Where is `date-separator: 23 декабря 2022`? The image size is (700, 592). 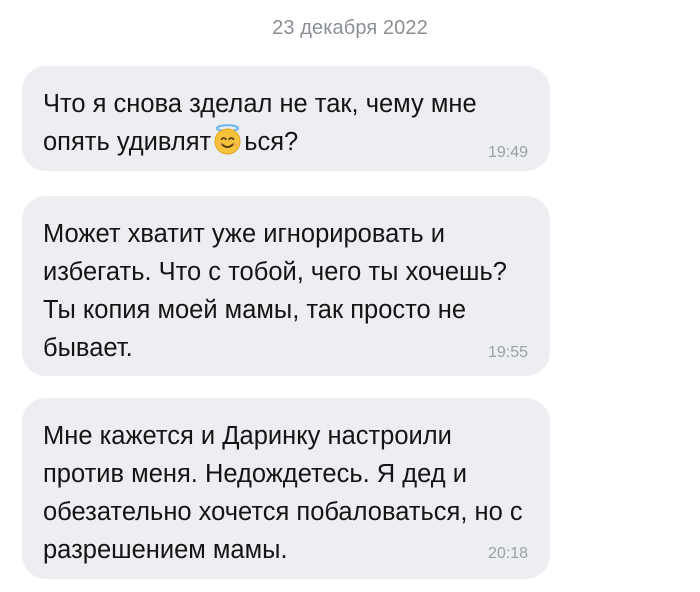
date-separator: 23 декабря 2022 is located at coordinates (350, 28).